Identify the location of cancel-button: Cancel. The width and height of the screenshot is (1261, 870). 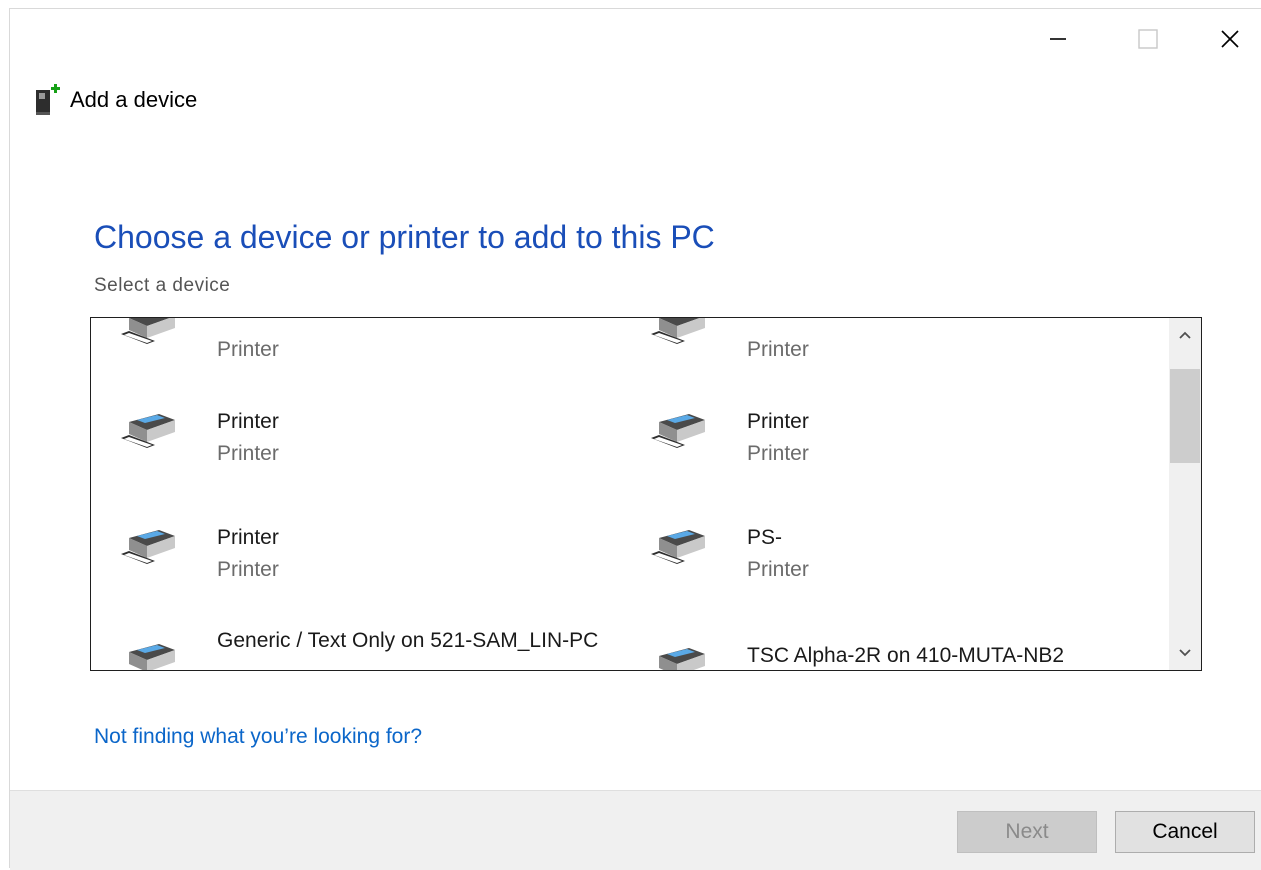
(1185, 832).